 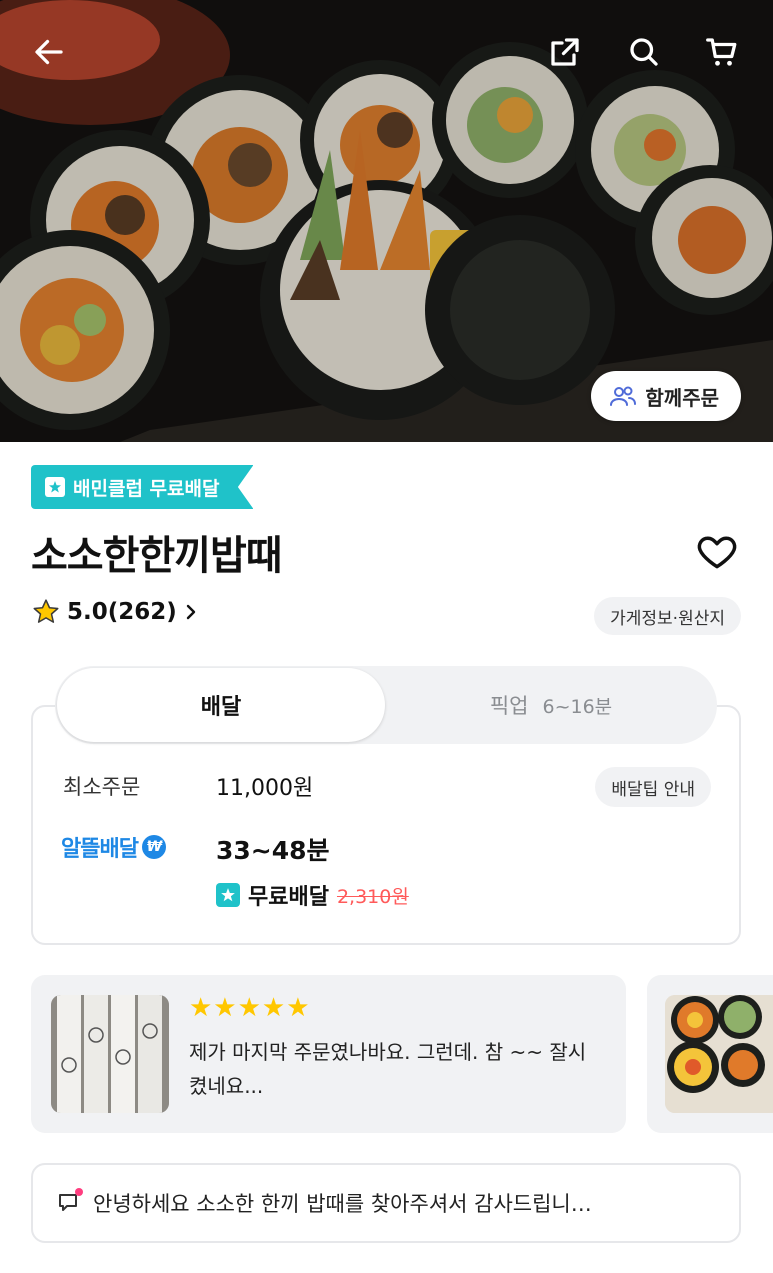 I want to click on arrow-left-icon, so click(x=49, y=52).